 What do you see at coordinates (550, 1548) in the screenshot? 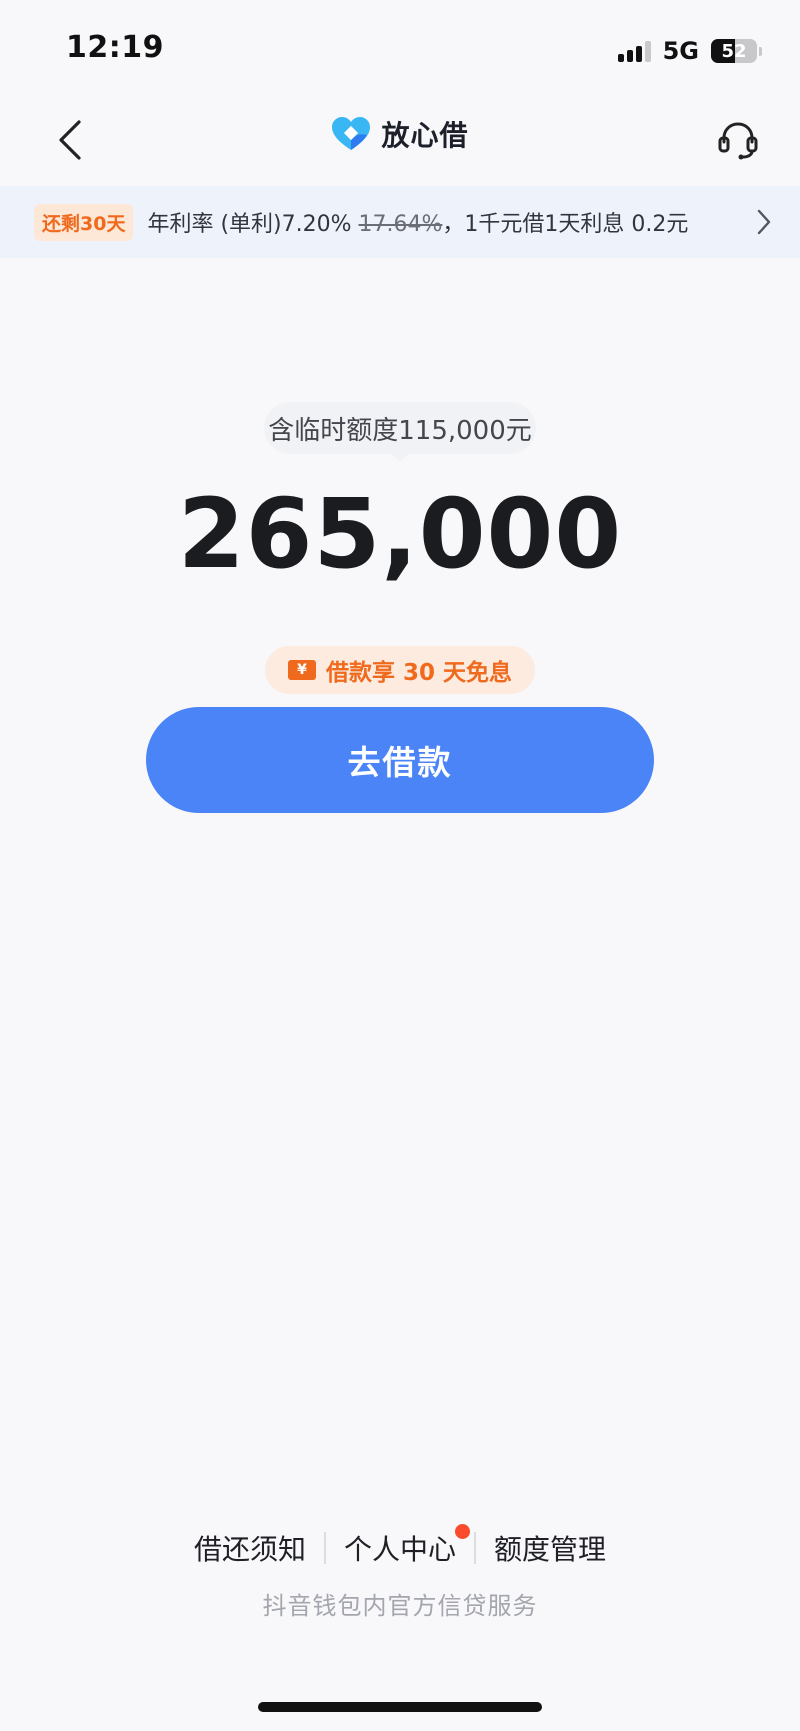
I see `limit-management-link: 额度管理` at bounding box center [550, 1548].